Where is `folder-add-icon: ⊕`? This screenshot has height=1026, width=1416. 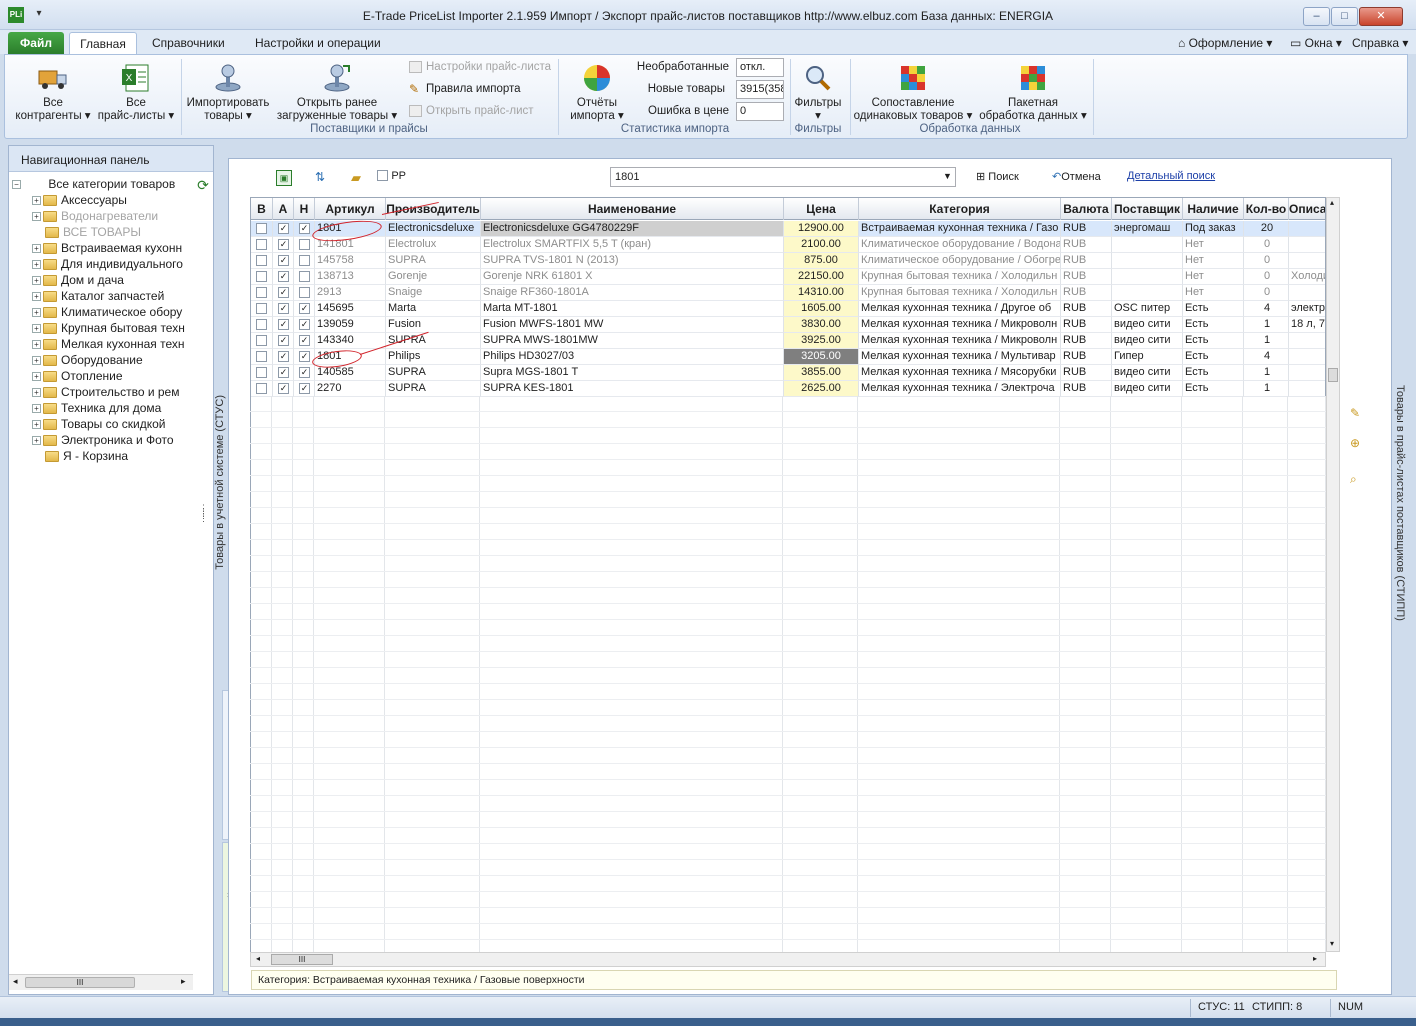
folder-add-icon: ⊕ is located at coordinates (1358, 443).